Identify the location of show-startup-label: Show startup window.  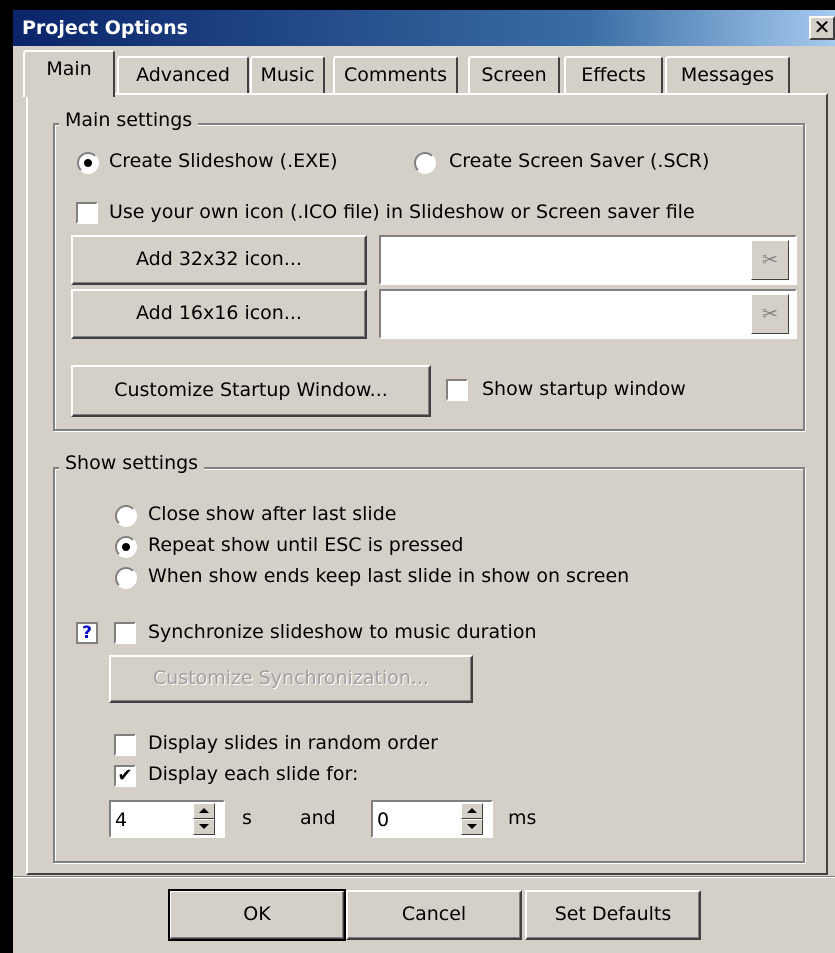
(584, 389).